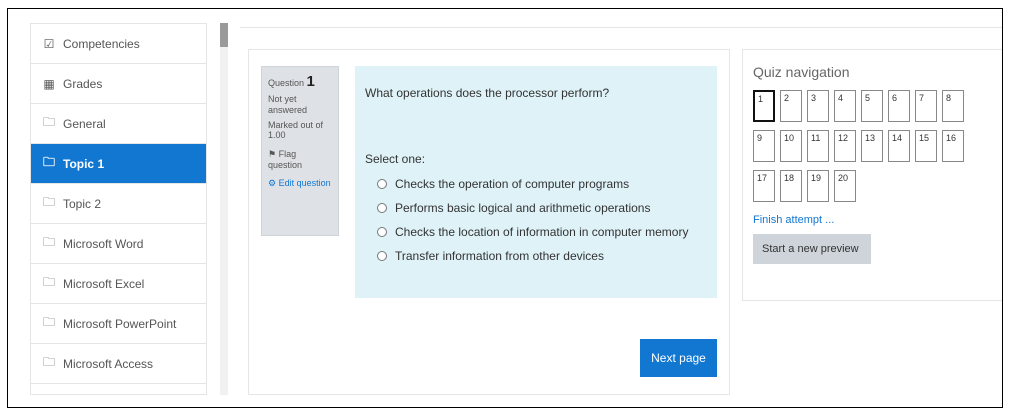 The width and height of the screenshot is (1009, 414). I want to click on sidebar-item-label: Topic 2, so click(82, 203).